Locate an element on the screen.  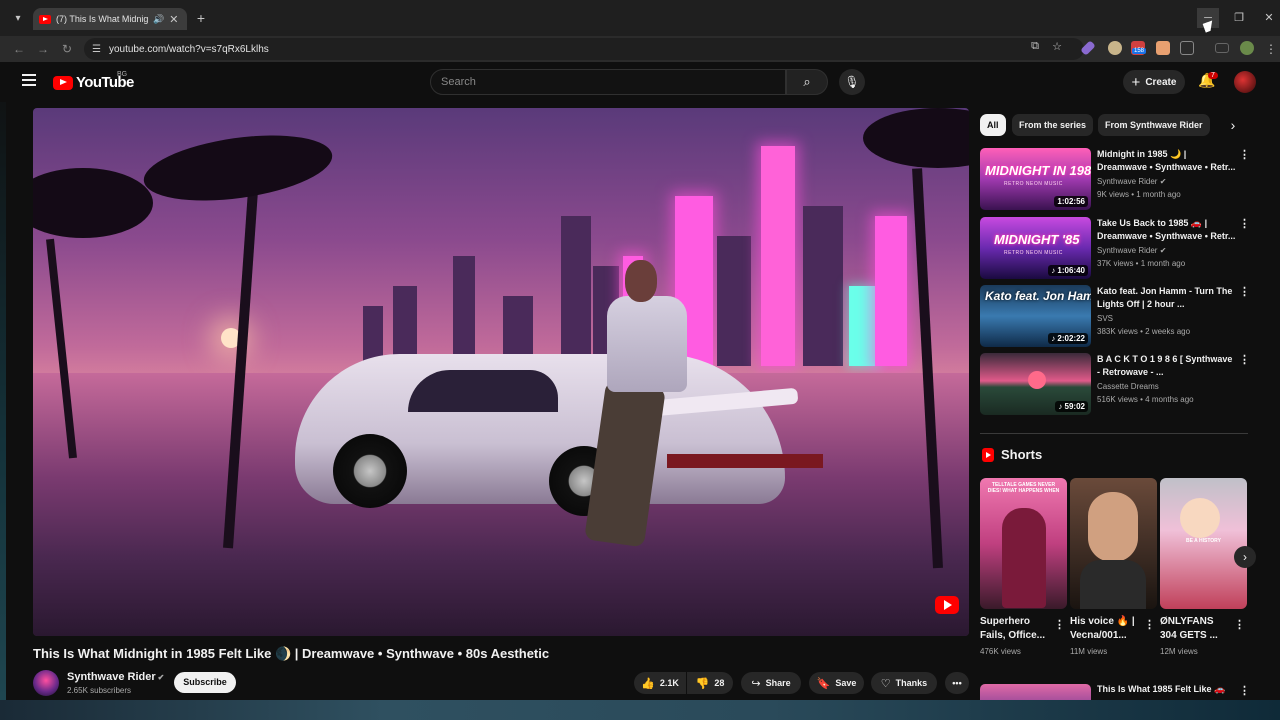
share-button: ↪ Share is located at coordinates (771, 683).